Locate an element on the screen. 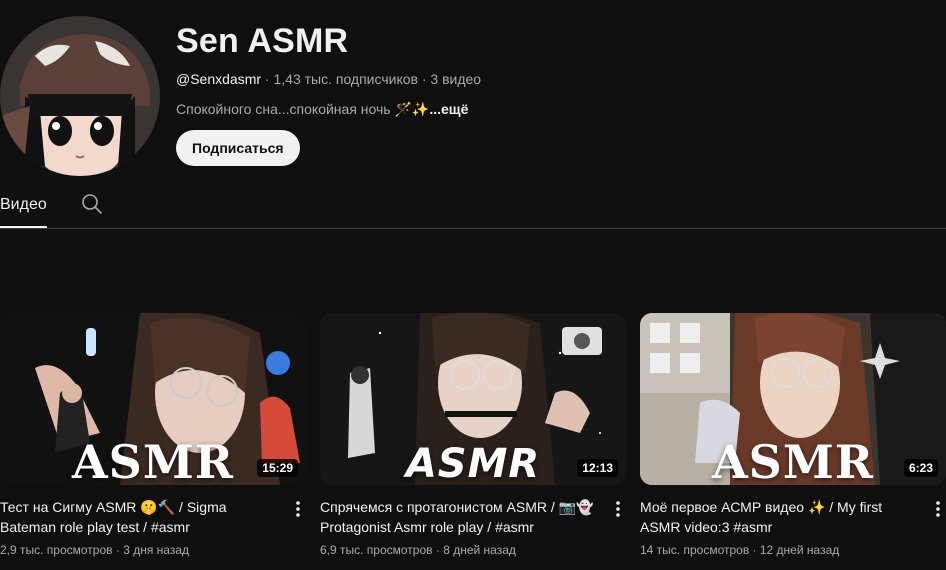 This screenshot has width=946, height=570. video-count: 3 видео is located at coordinates (456, 79).